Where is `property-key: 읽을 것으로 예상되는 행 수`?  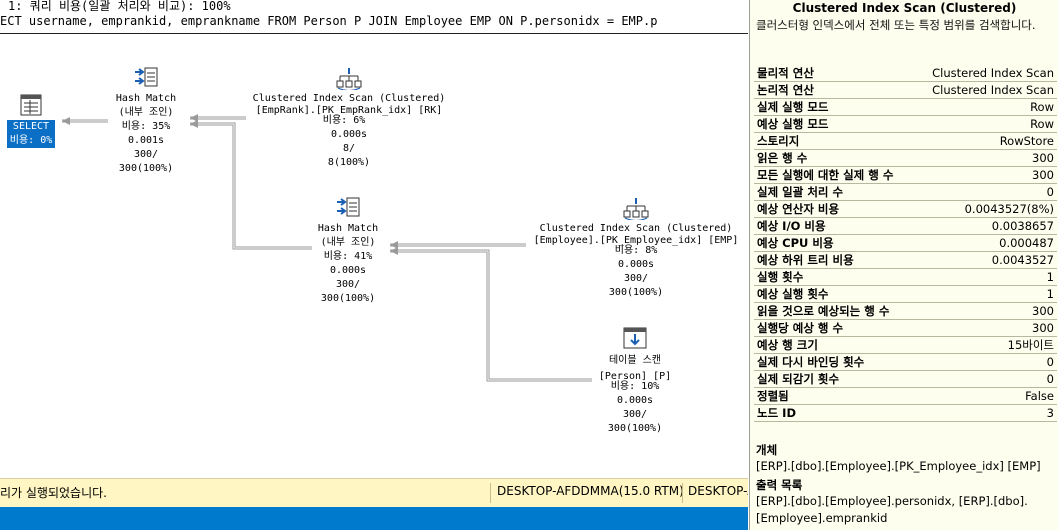
property-key: 읽을 것으로 예상되는 행 수 is located at coordinates (834, 311).